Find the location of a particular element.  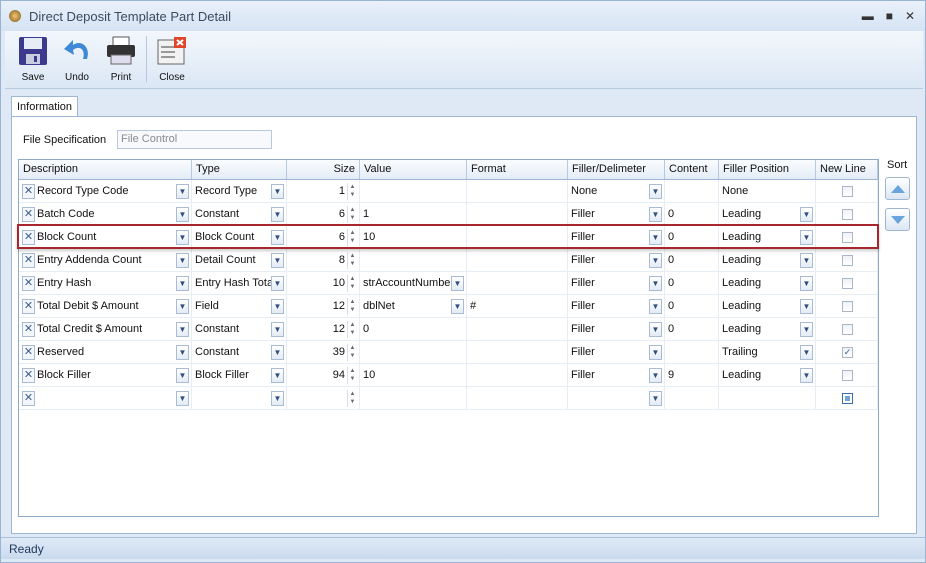

close-window-button: ✕ is located at coordinates (910, 16).